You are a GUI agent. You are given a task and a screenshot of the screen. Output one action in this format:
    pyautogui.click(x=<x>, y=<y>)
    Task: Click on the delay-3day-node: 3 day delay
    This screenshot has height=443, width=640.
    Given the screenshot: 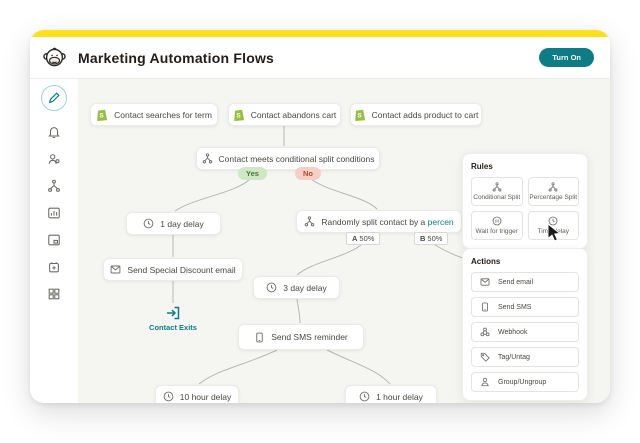 What is the action you would take?
    pyautogui.click(x=296, y=287)
    